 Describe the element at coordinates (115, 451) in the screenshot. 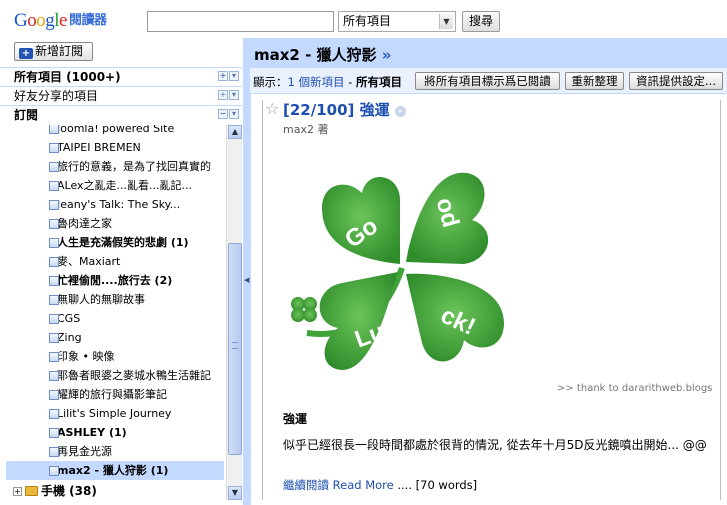

I see `list-item: 再見金光源` at that location.